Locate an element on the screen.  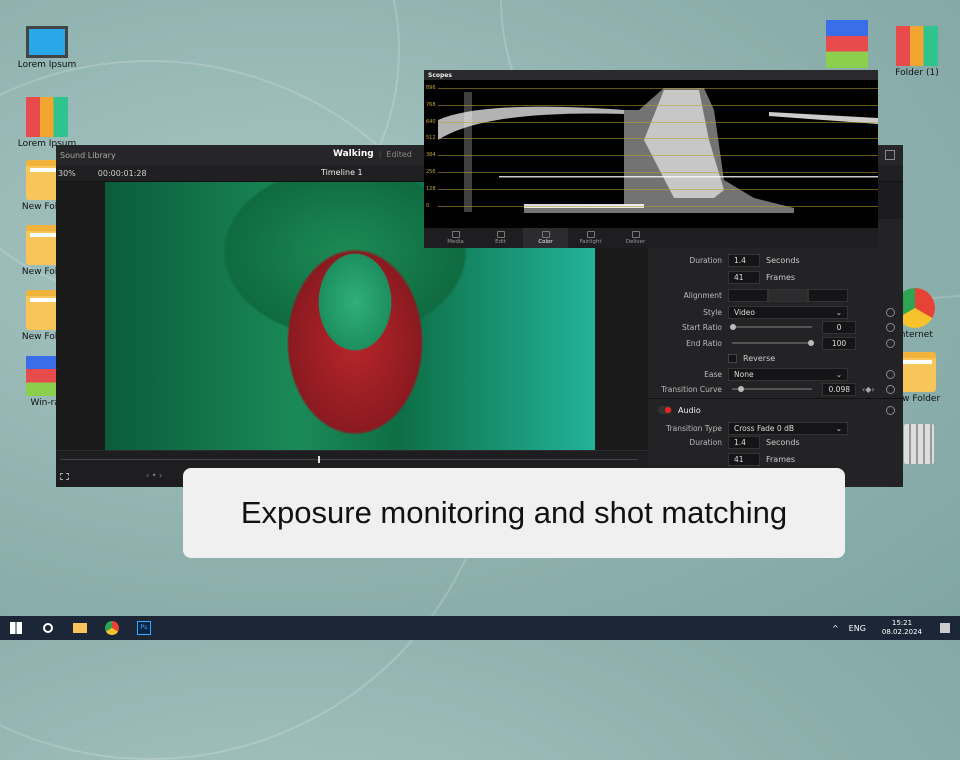
end-ratio-input: 100 is located at coordinates (839, 343).